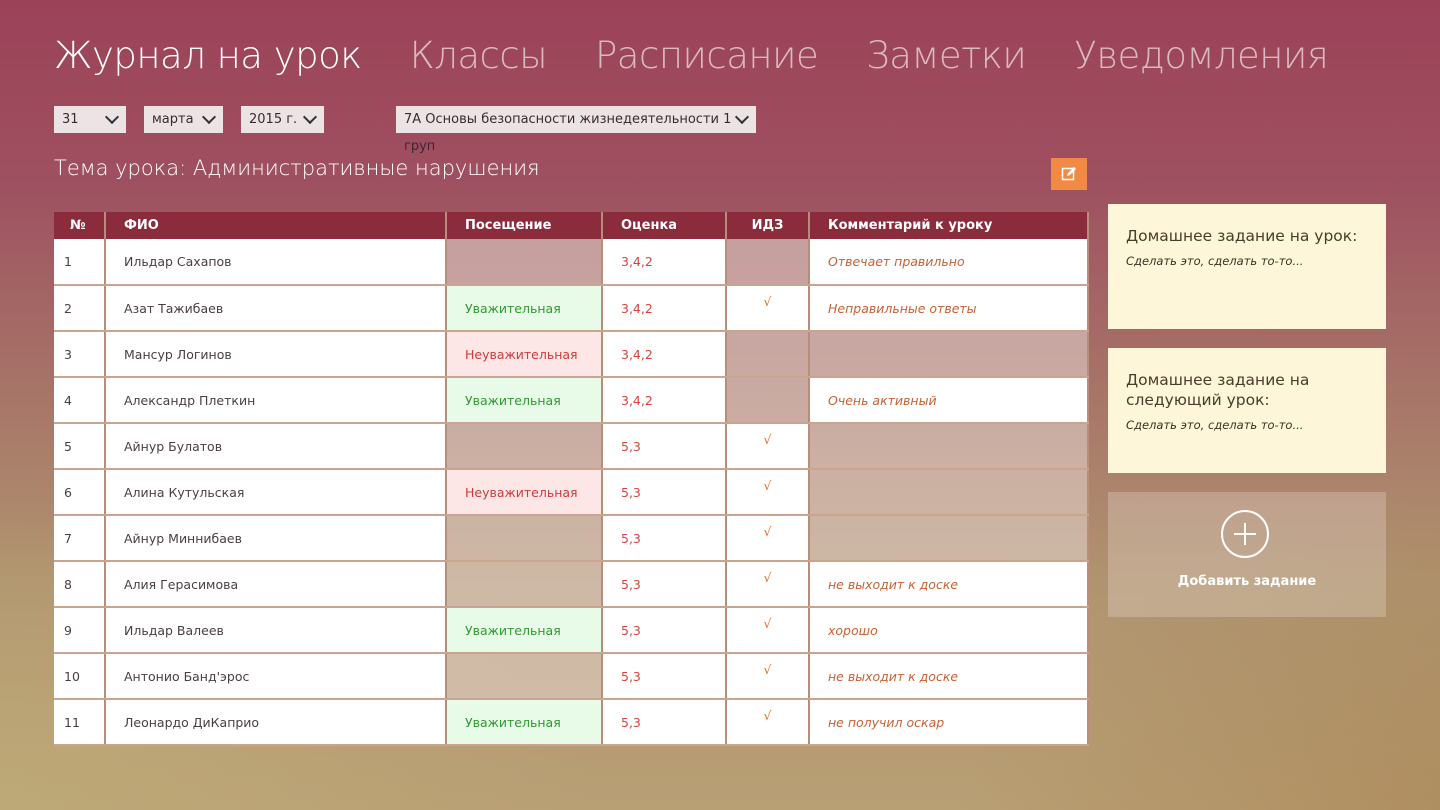 This screenshot has width=1440, height=810. What do you see at coordinates (90, 119) in the screenshot?
I see `day-select: 31` at bounding box center [90, 119].